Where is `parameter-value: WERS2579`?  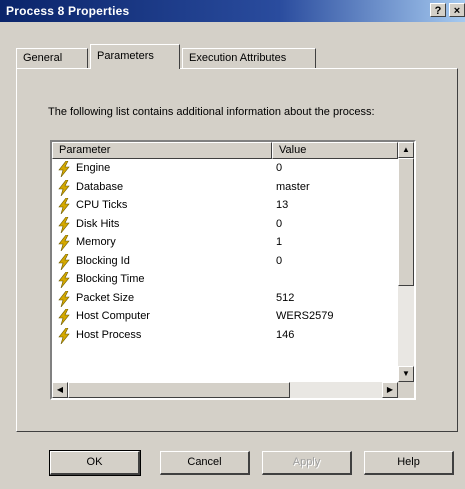
parameter-value: WERS2579 is located at coordinates (305, 316).